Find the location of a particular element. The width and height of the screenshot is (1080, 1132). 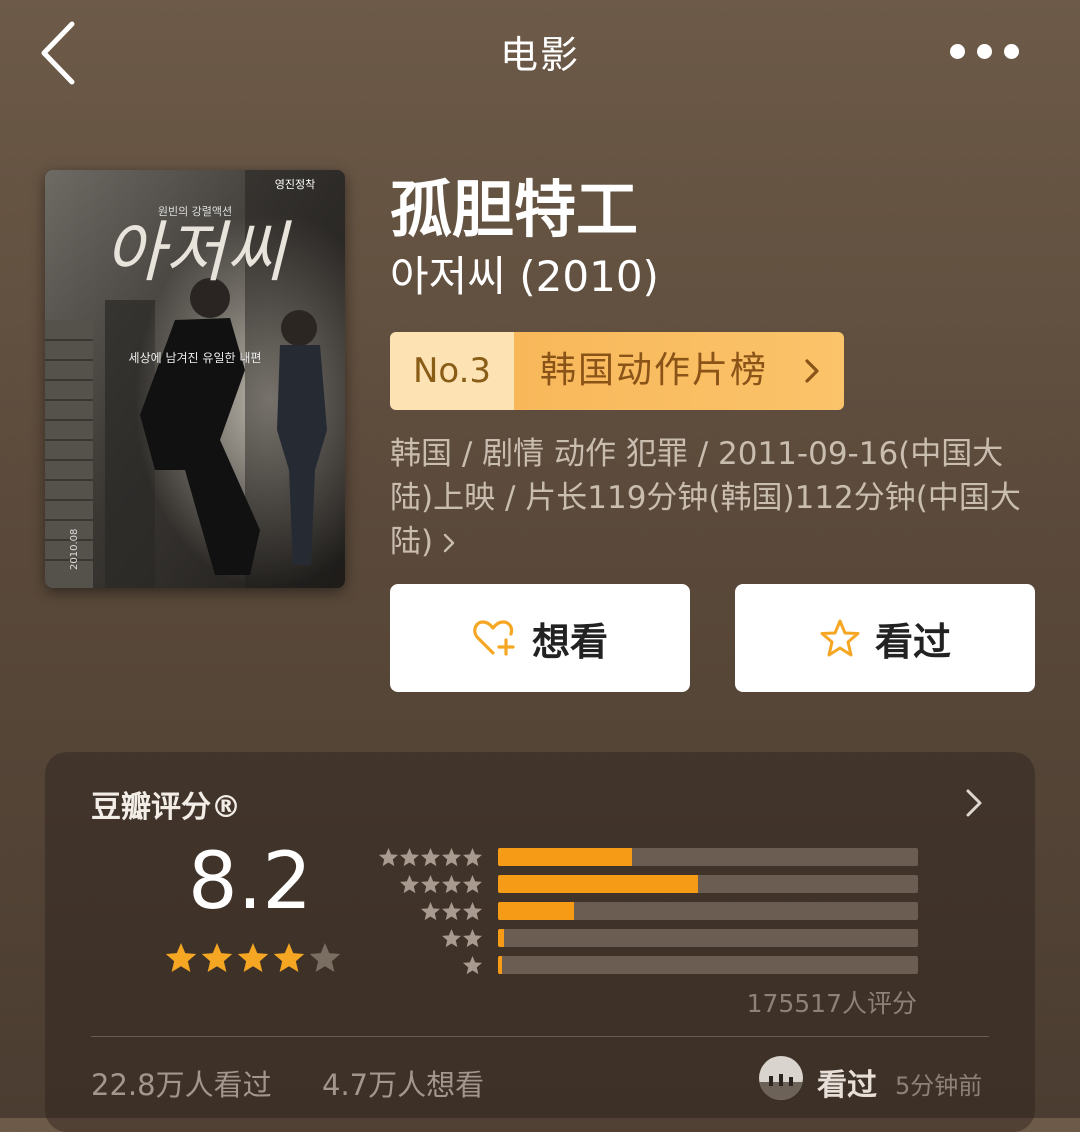

poster-sign: 영진정착 is located at coordinates (295, 184).